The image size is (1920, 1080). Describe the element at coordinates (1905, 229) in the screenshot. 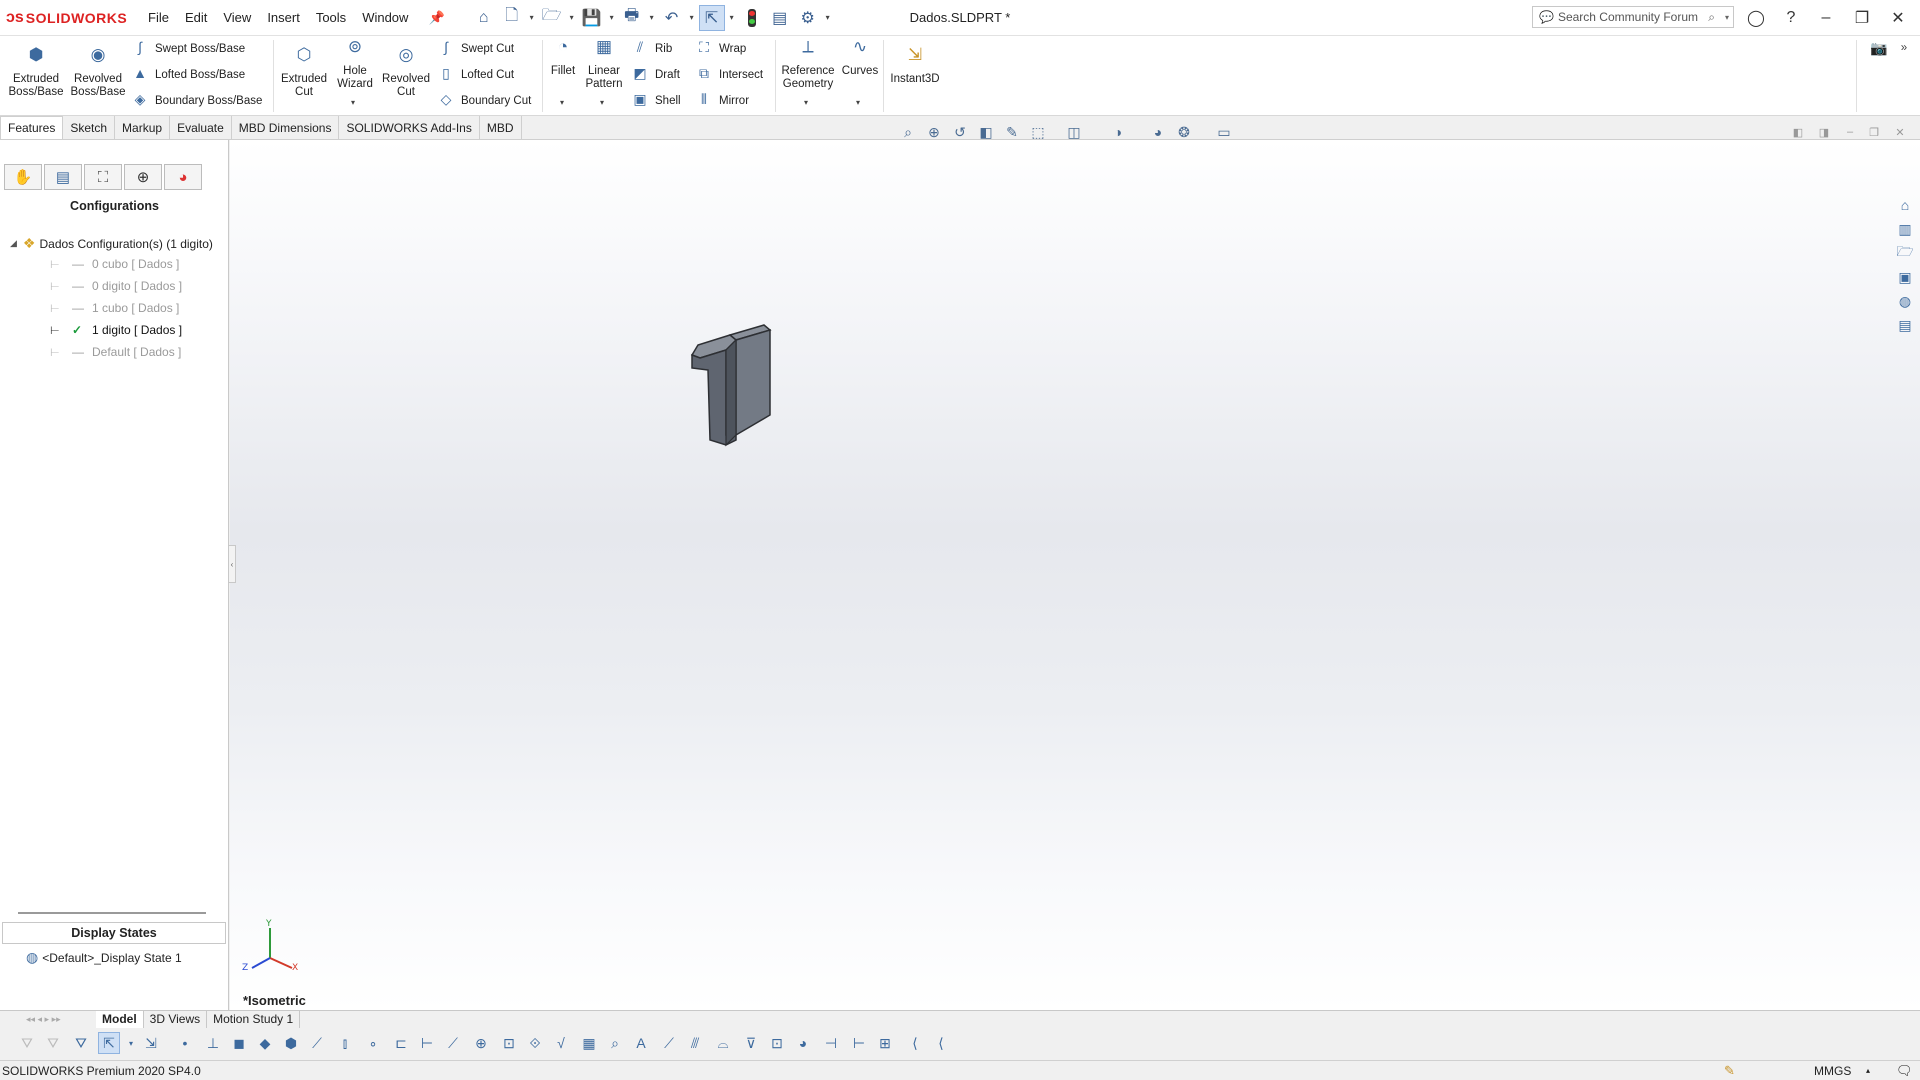

I see `design-library-icon: ▥` at that location.